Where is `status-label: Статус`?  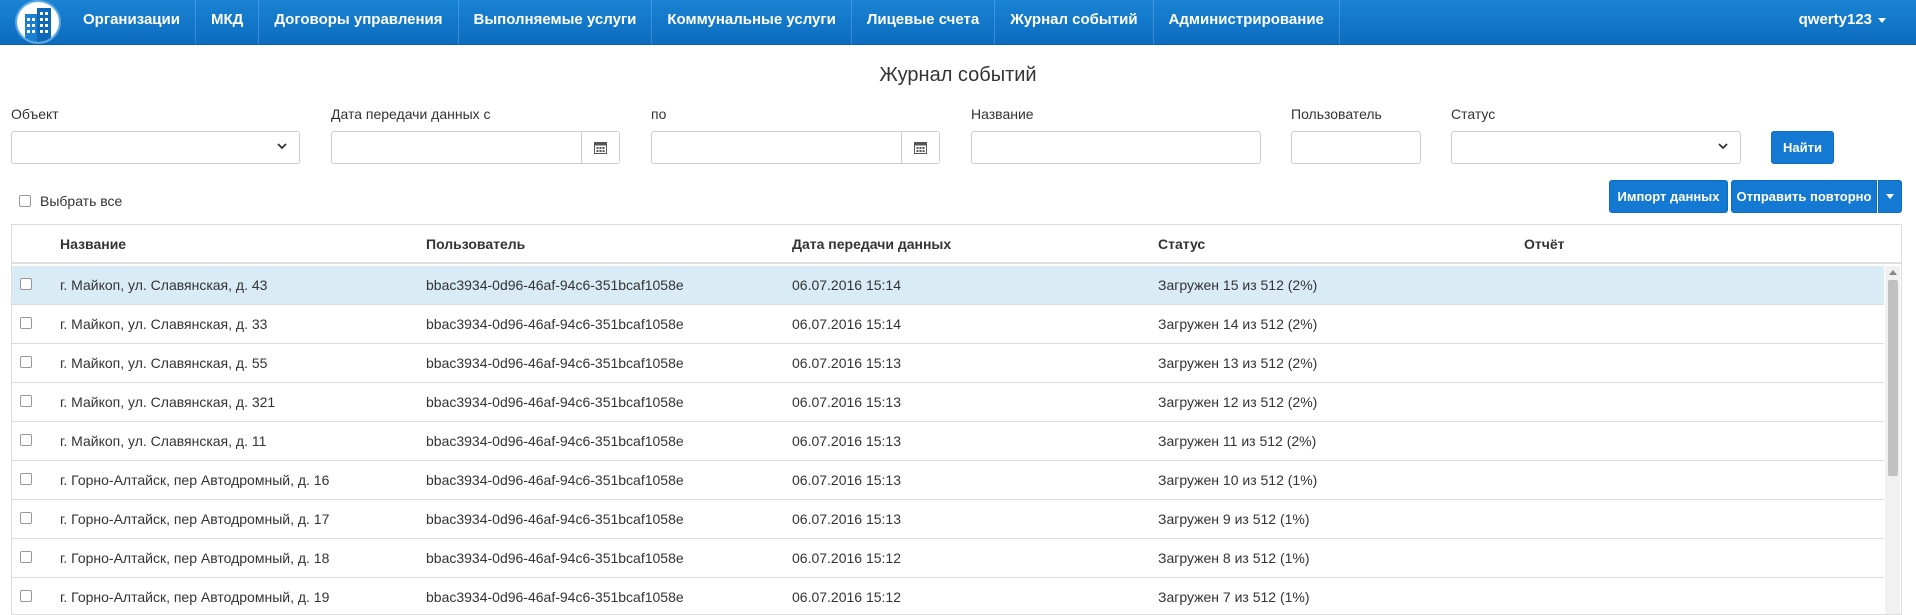 status-label: Статус is located at coordinates (1473, 114).